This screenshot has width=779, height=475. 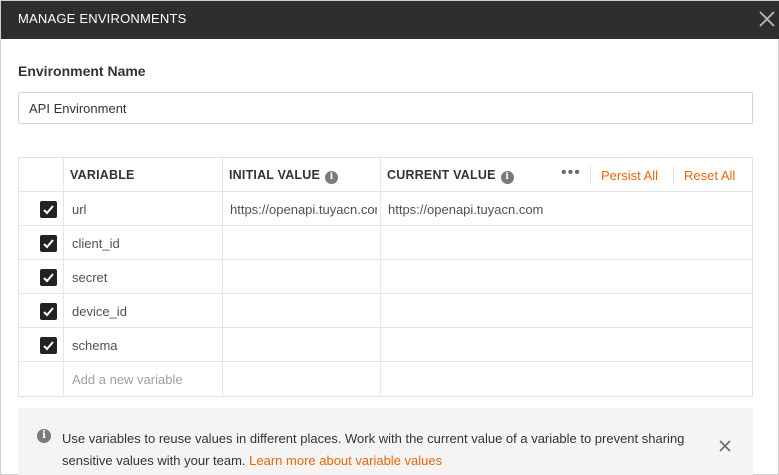 What do you see at coordinates (145, 345) in the screenshot?
I see `variable-name: schema` at bounding box center [145, 345].